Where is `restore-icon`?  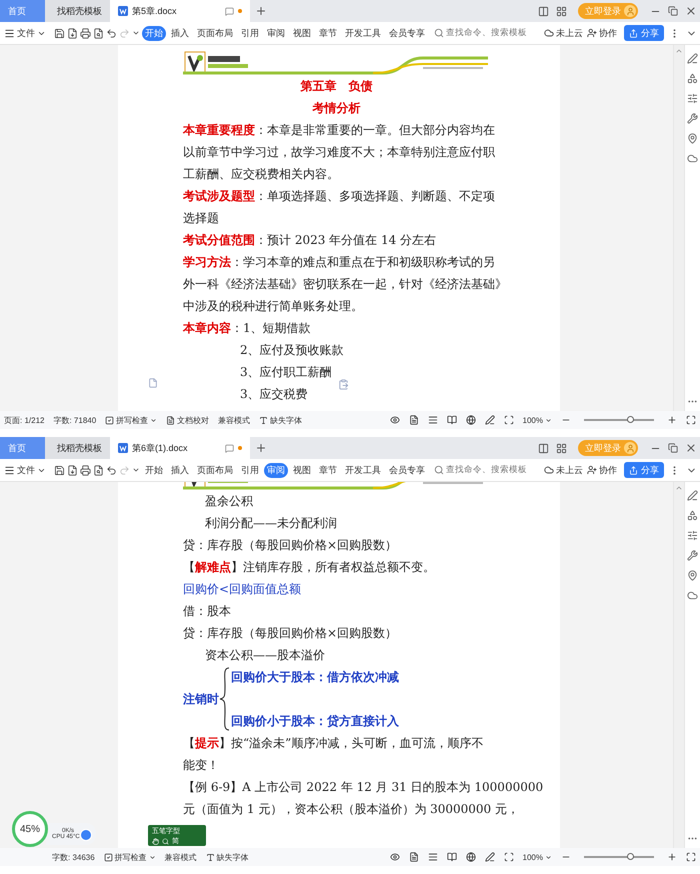 restore-icon is located at coordinates (673, 11).